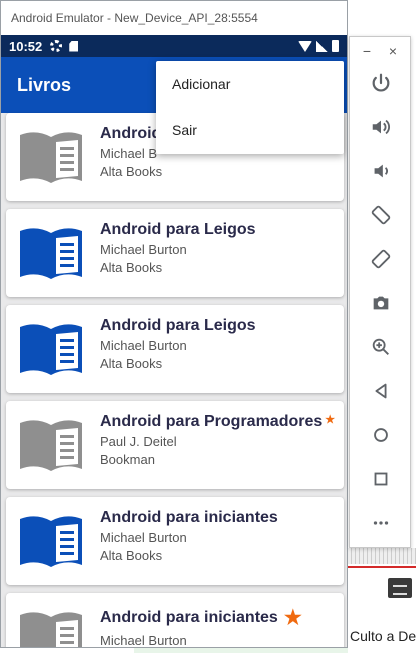 The height and width of the screenshot is (653, 416). Describe the element at coordinates (381, 435) in the screenshot. I see `home-icon` at that location.